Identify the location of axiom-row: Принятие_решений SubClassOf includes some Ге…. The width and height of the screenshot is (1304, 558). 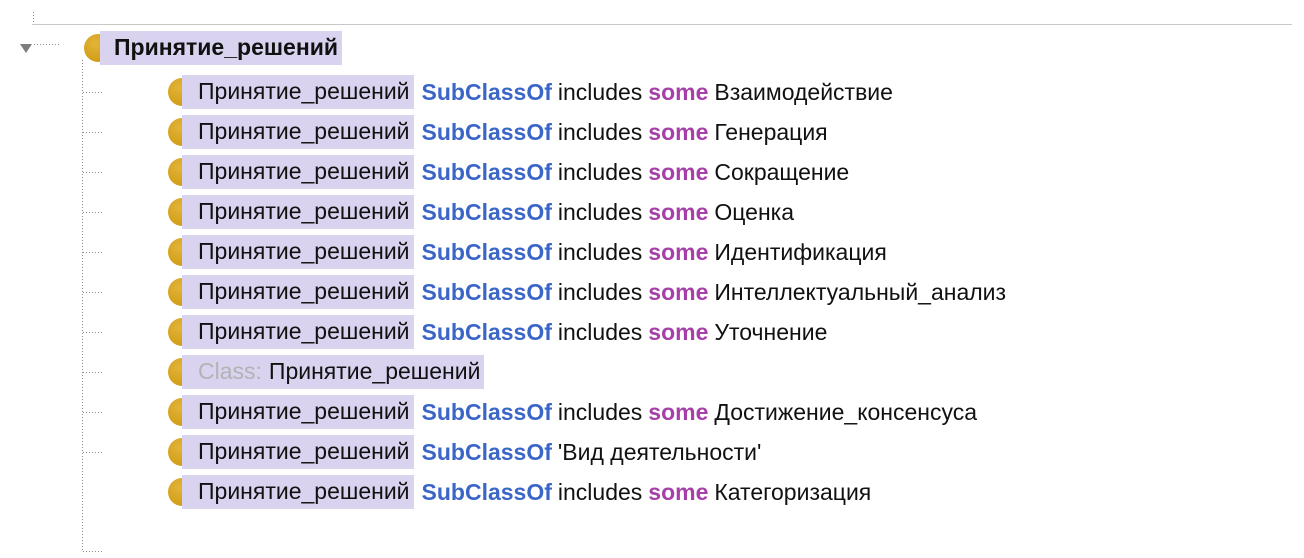
(498, 132).